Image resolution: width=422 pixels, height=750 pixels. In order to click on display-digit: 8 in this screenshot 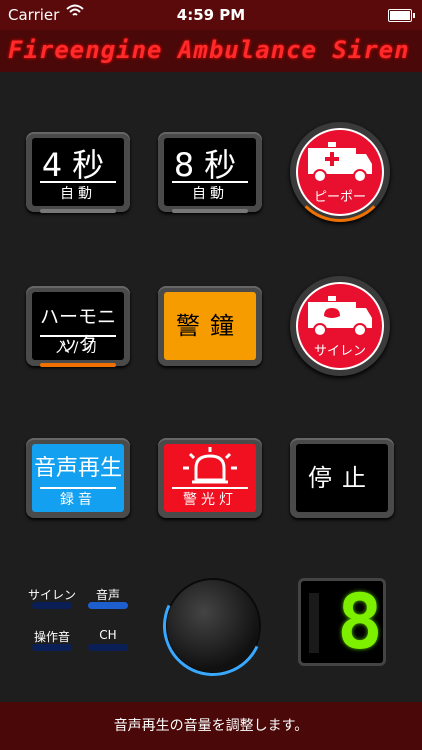, I will do `click(360, 621)`.